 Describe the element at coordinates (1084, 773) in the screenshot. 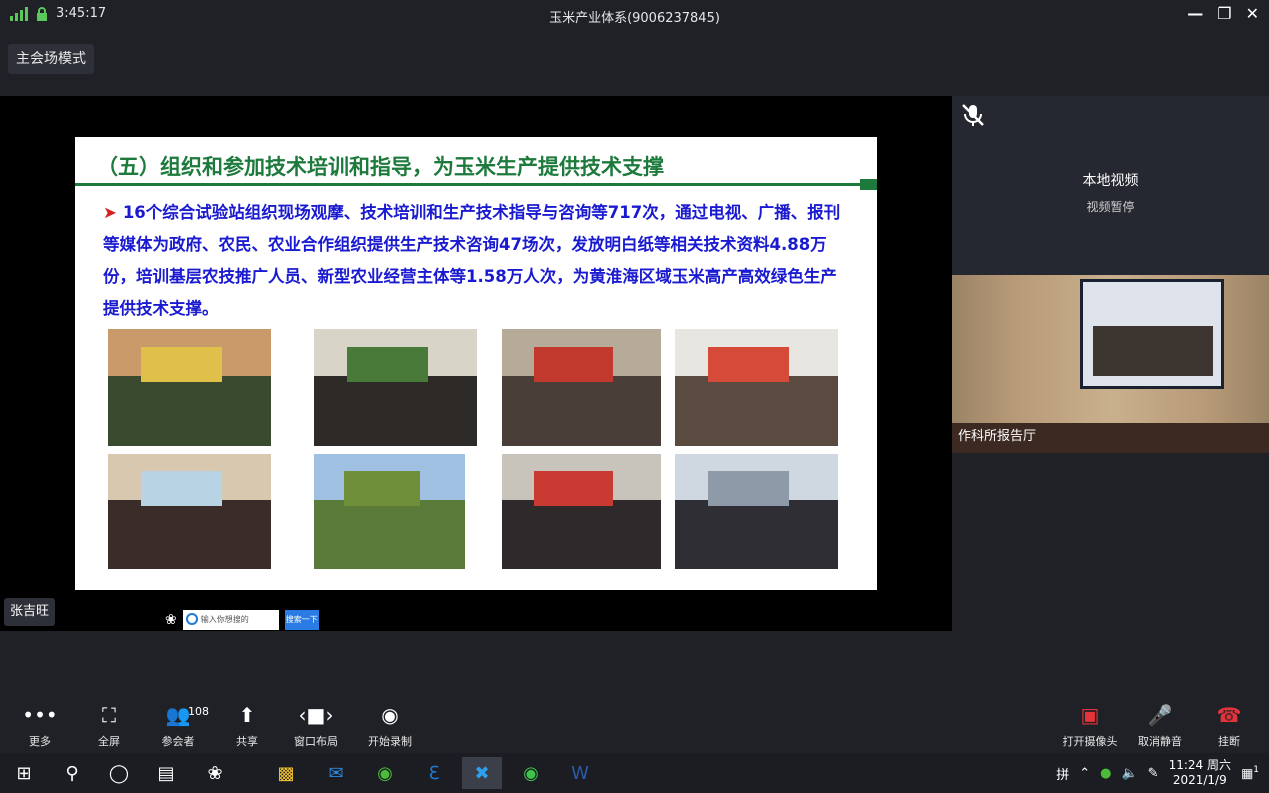

I see `chevron-up-icon: ⌃` at that location.